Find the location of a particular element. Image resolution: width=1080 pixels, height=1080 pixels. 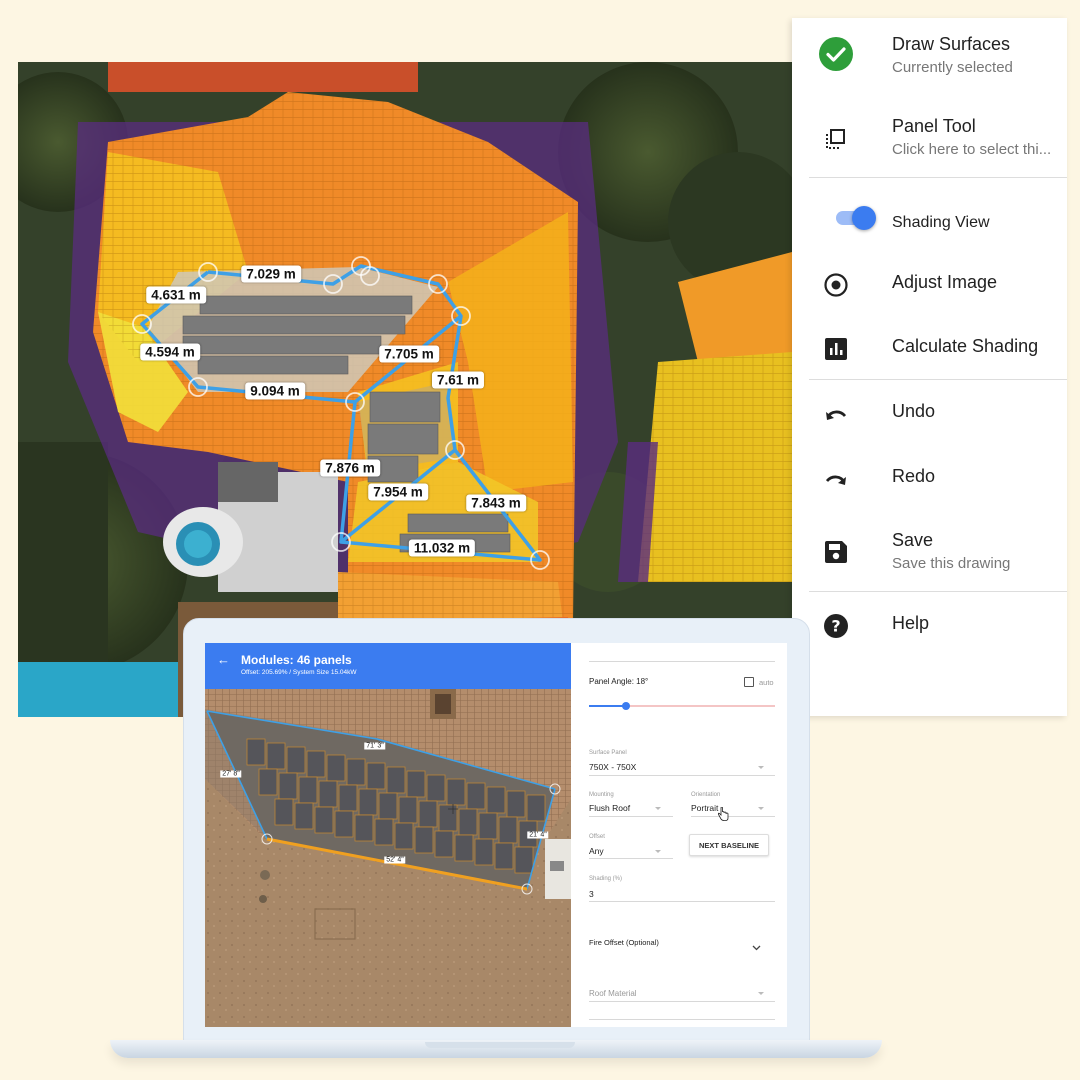

cursor-hand-icon is located at coordinates (723, 816).